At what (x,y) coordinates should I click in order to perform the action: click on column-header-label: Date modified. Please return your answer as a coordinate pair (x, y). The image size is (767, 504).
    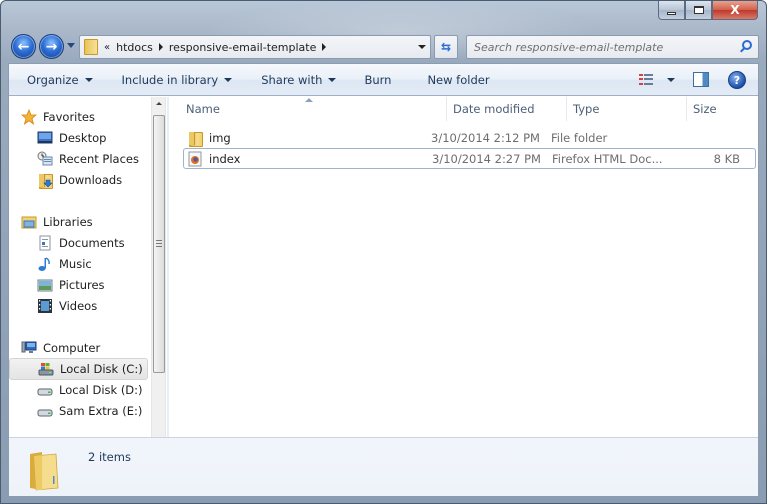
    Looking at the image, I should click on (494, 109).